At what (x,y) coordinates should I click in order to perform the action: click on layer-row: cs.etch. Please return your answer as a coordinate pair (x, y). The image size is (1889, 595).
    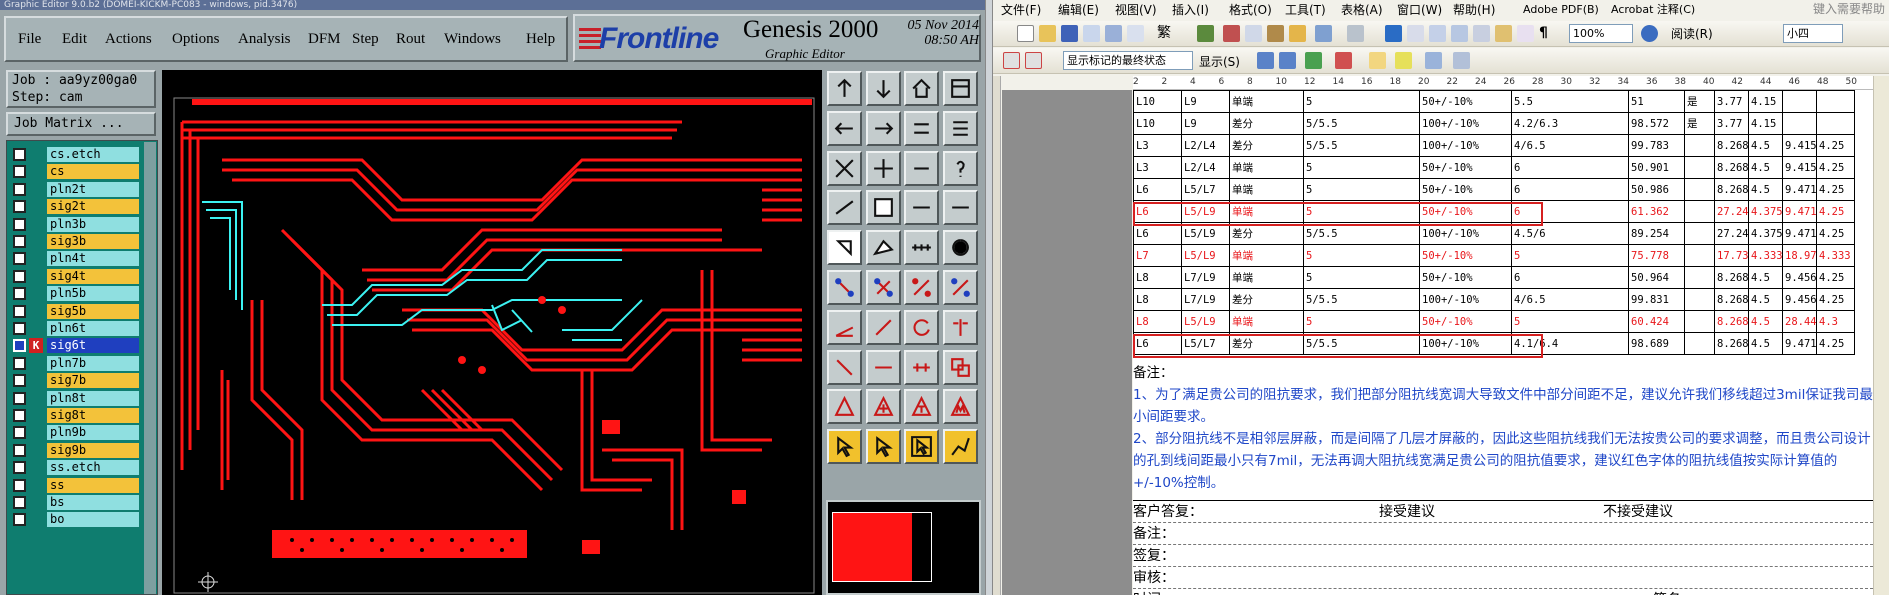
    Looking at the image, I should click on (75, 154).